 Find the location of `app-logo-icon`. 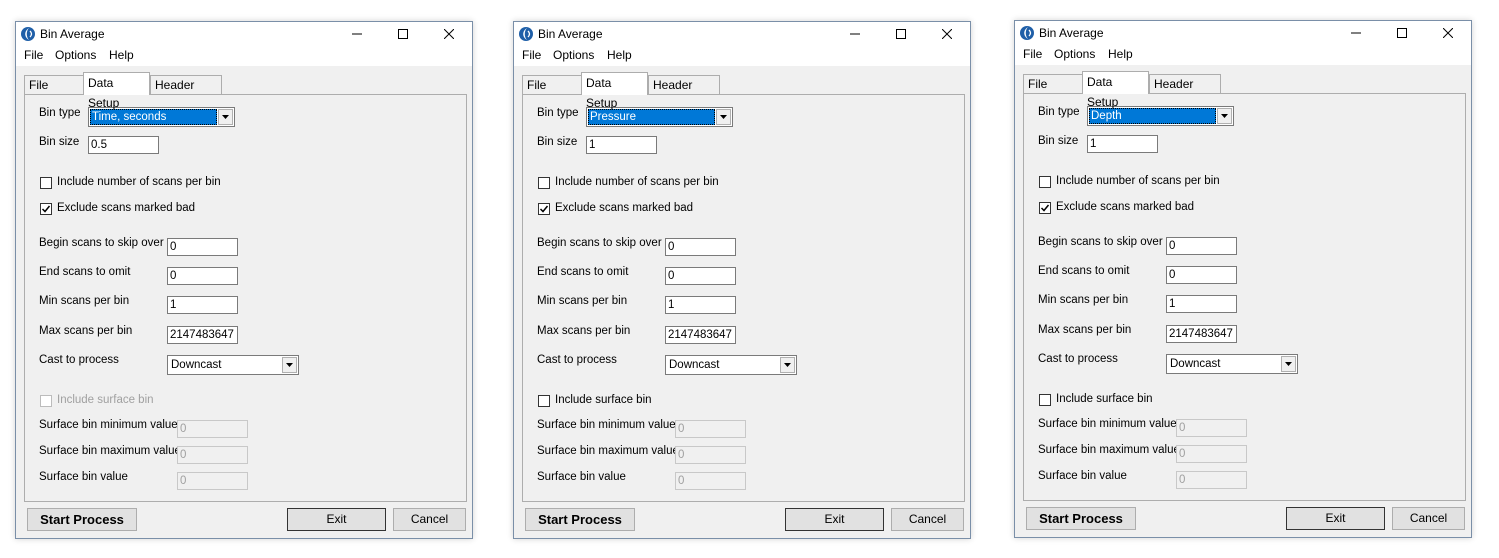

app-logo-icon is located at coordinates (28, 34).